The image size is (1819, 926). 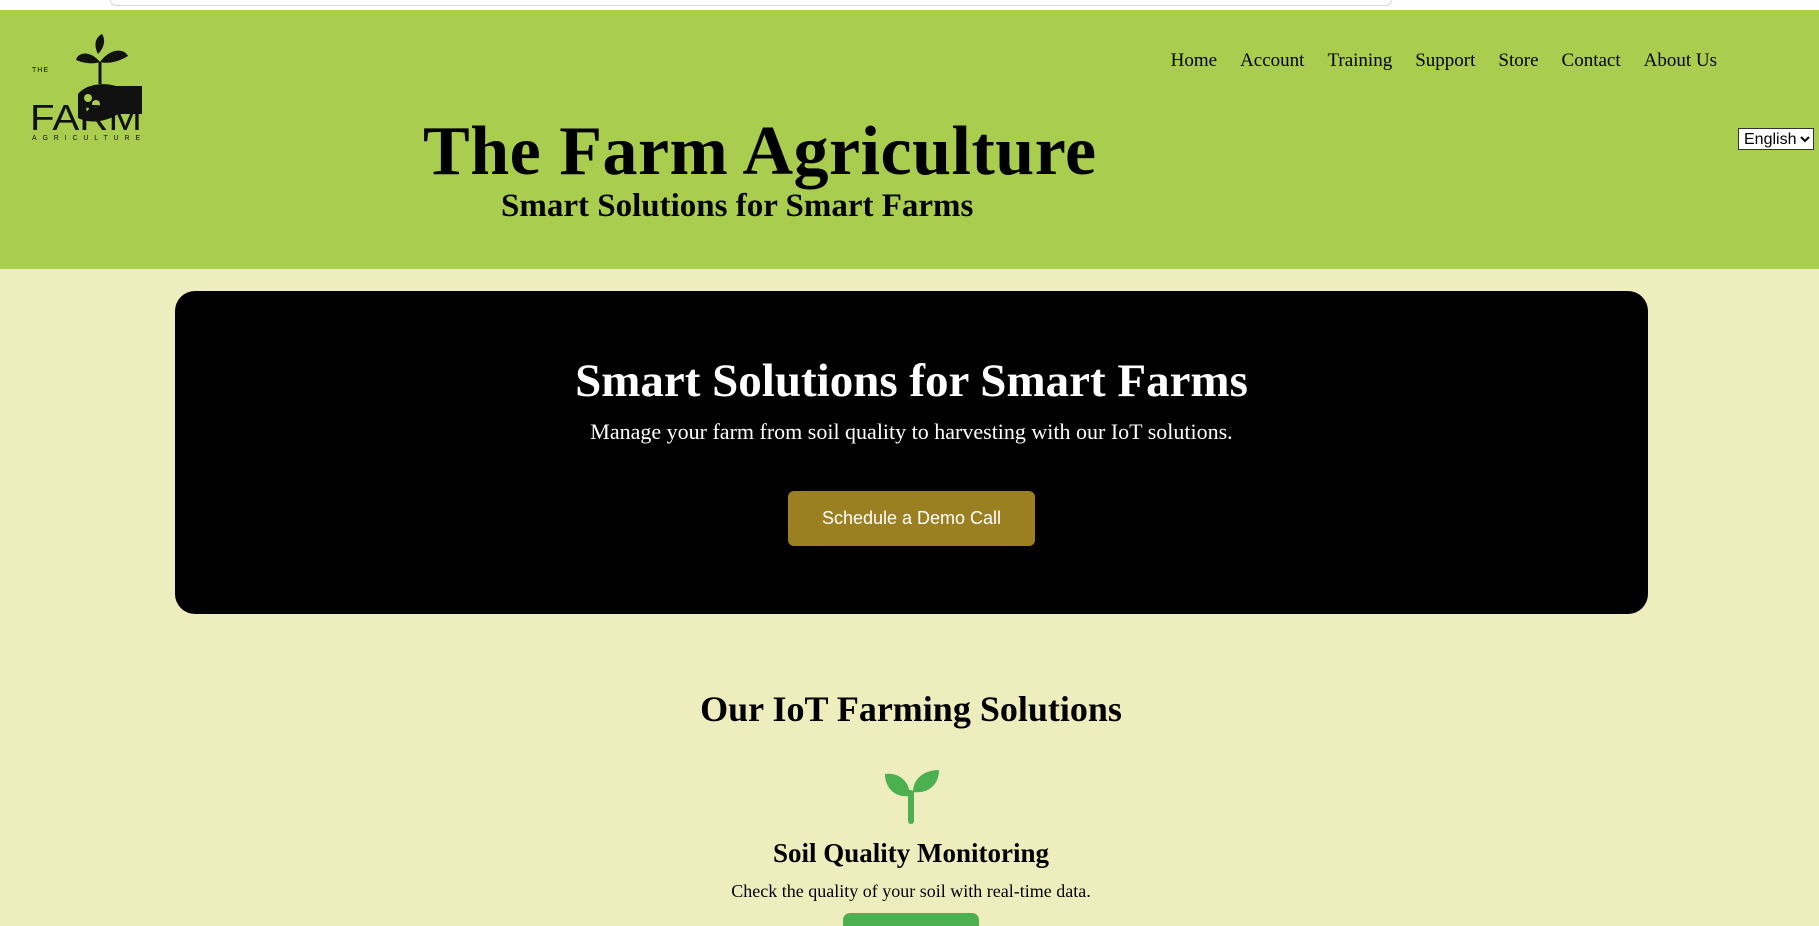 I want to click on nav-store: Store, so click(x=1518, y=61).